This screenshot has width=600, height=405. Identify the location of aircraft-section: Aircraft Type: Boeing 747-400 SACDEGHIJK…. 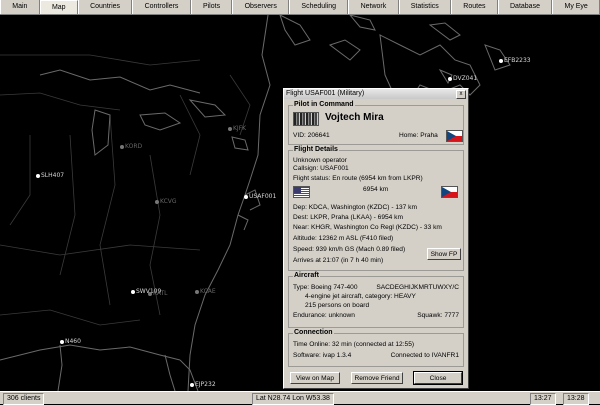
(376, 300).